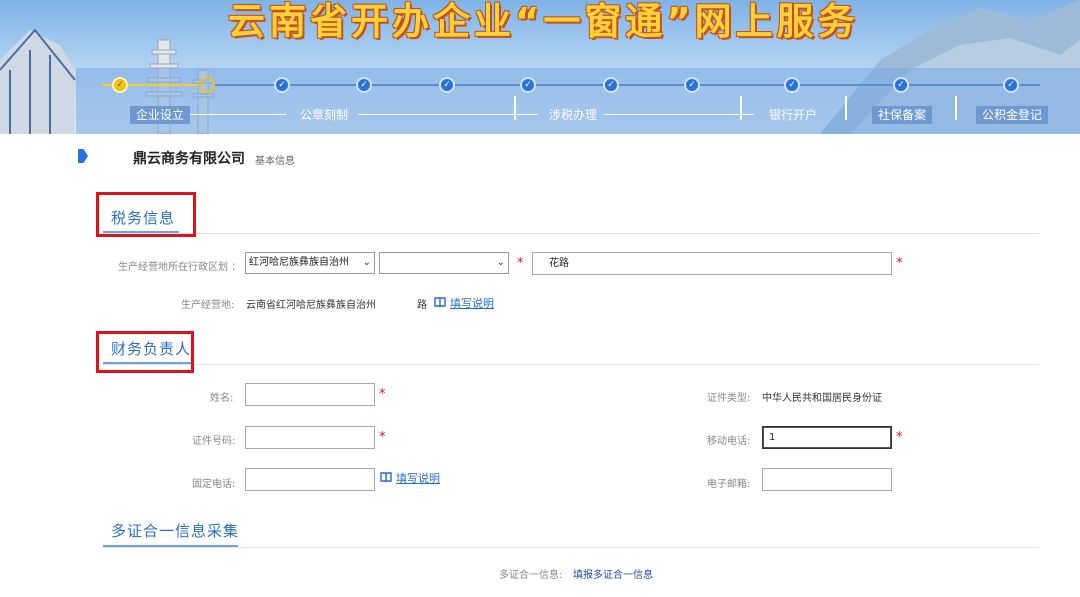  Describe the element at coordinates (310, 437) in the screenshot. I see `id-number-input` at that location.